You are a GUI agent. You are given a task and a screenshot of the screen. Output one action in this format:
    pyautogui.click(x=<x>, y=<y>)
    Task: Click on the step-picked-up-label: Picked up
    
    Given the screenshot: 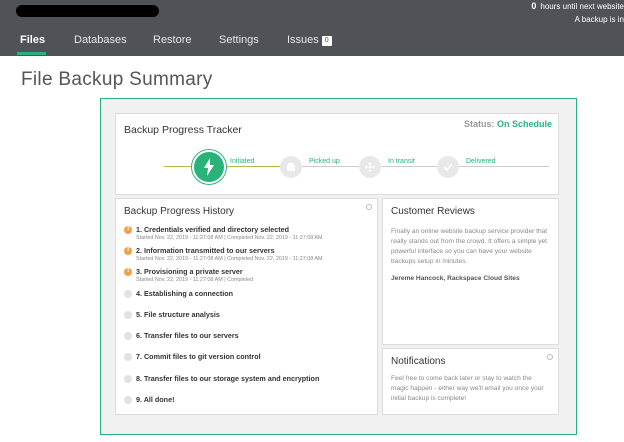 What is the action you would take?
    pyautogui.click(x=324, y=161)
    